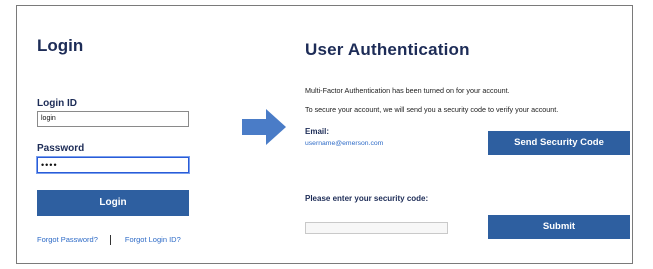 The height and width of the screenshot is (269, 653). I want to click on password-input: ••••, so click(113, 165).